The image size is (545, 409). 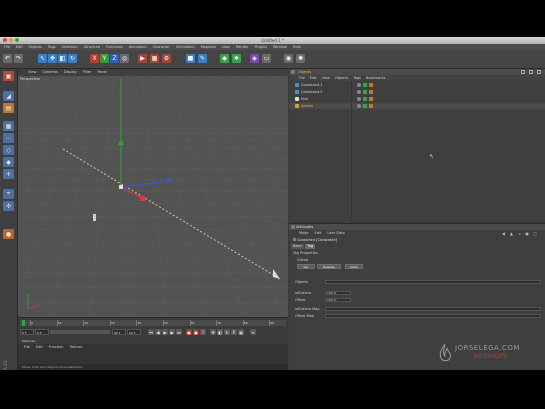 What do you see at coordinates (124, 58) in the screenshot?
I see `world-coords-icon: ◎` at bounding box center [124, 58].